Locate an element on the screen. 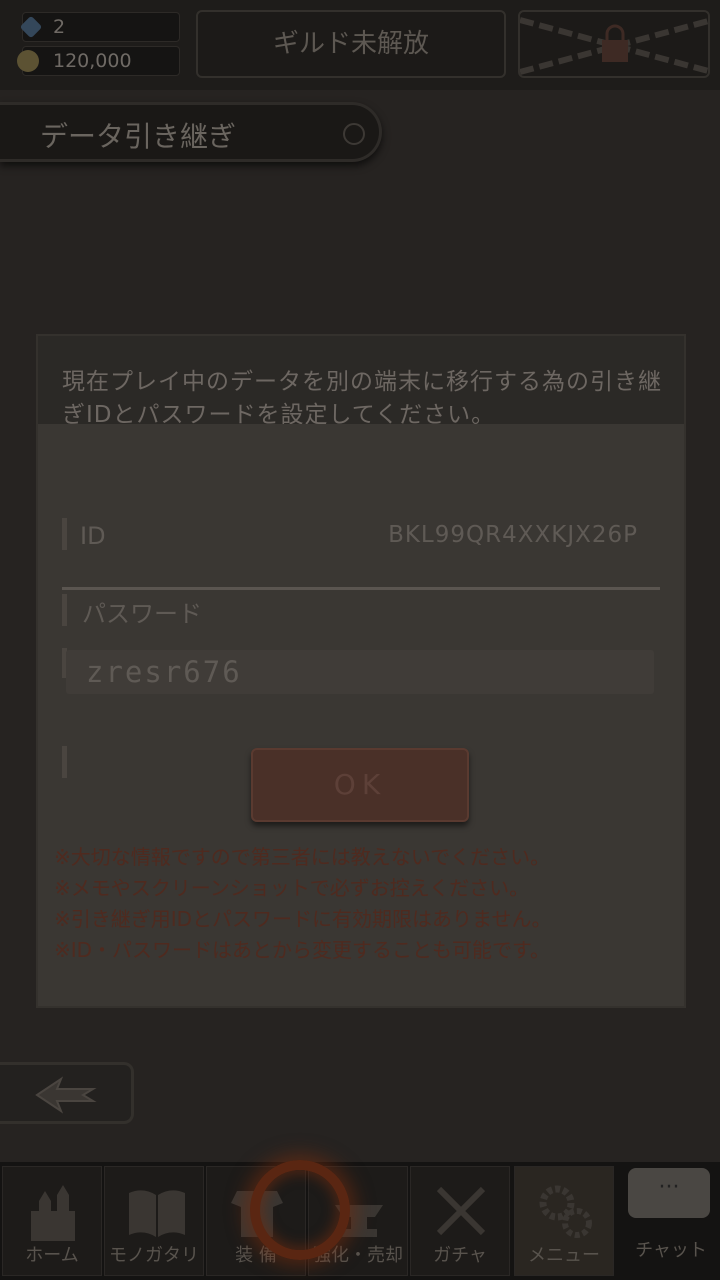 The image size is (720, 1280). id-label: ID is located at coordinates (93, 536).